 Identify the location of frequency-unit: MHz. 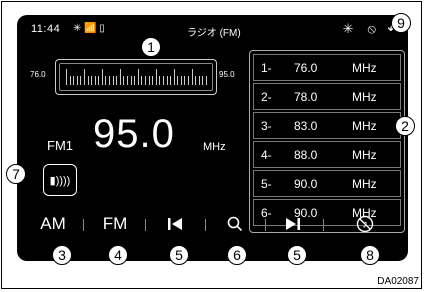
(214, 147).